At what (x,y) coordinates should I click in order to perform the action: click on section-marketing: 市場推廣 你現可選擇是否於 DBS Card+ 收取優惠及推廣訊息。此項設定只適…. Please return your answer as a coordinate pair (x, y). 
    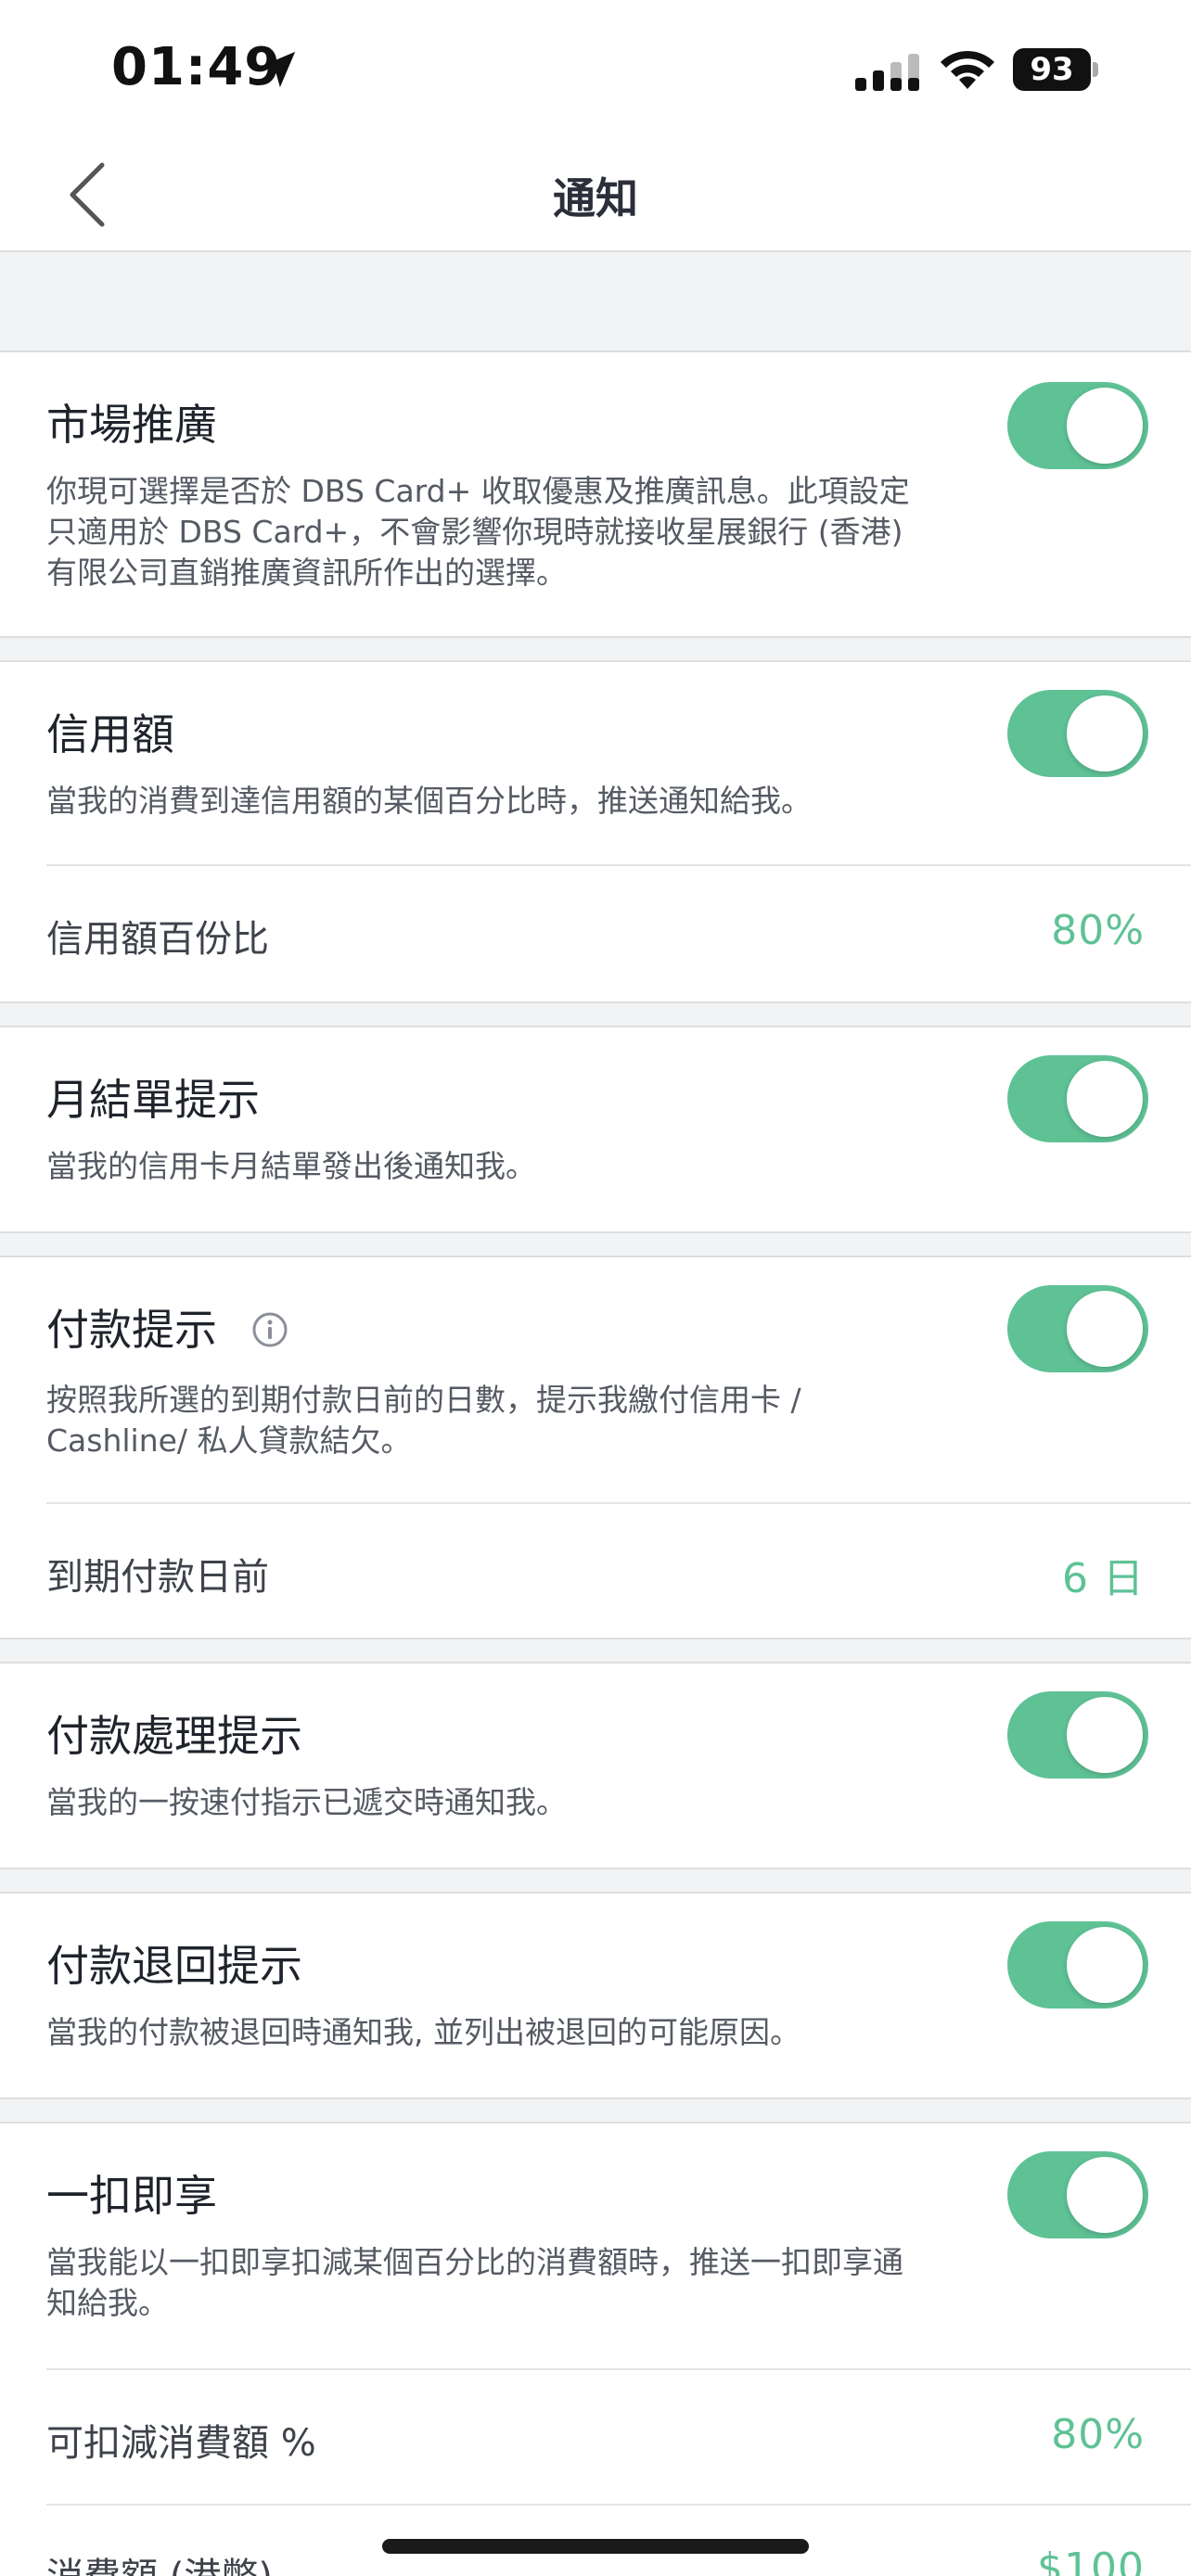
    Looking at the image, I should click on (595, 495).